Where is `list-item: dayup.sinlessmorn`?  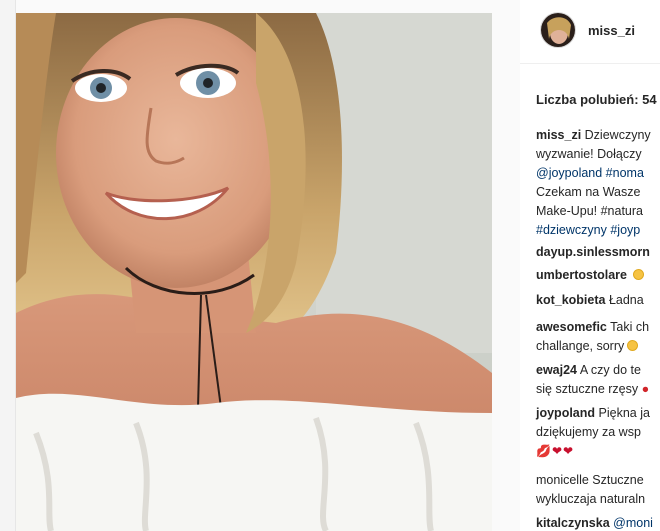
list-item: dayup.sinlessmorn is located at coordinates (593, 252).